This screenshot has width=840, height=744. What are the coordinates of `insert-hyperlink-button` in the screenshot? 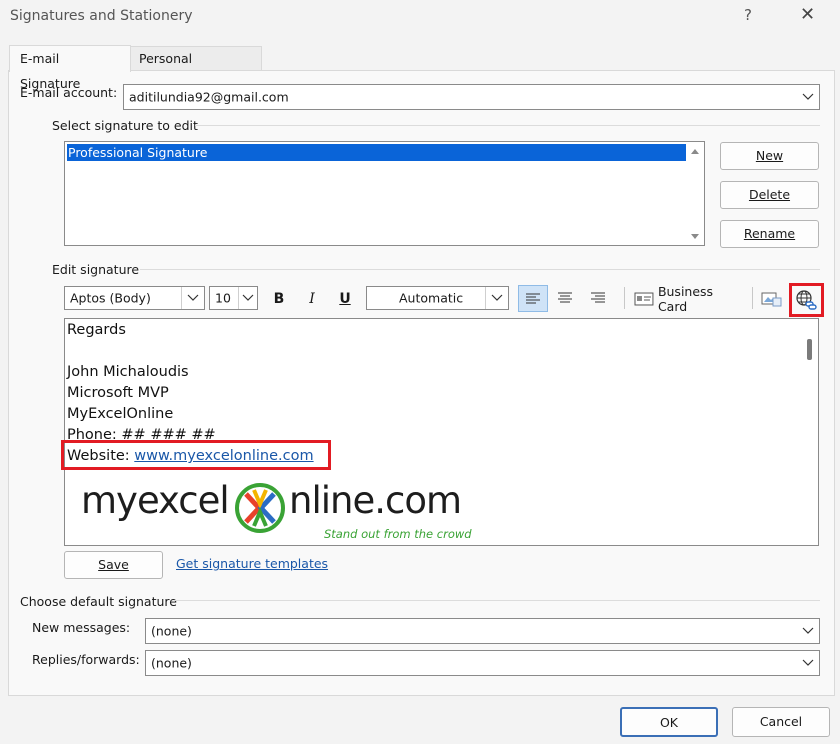 It's located at (806, 300).